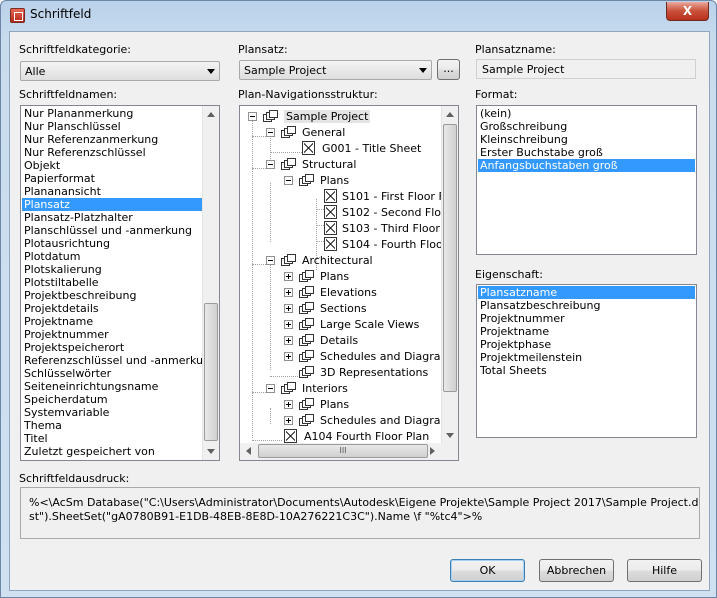 Image resolution: width=717 pixels, height=598 pixels. I want to click on tree-node-sheet-a104: A104 Fourth Floor Plan, so click(363, 436).